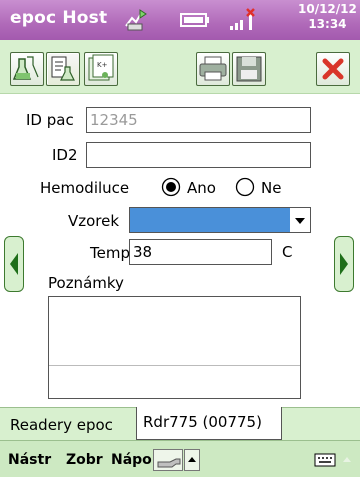 This screenshot has height=477, width=360. Describe the element at coordinates (171, 187) in the screenshot. I see `hemodiluce-ano-radio` at that location.